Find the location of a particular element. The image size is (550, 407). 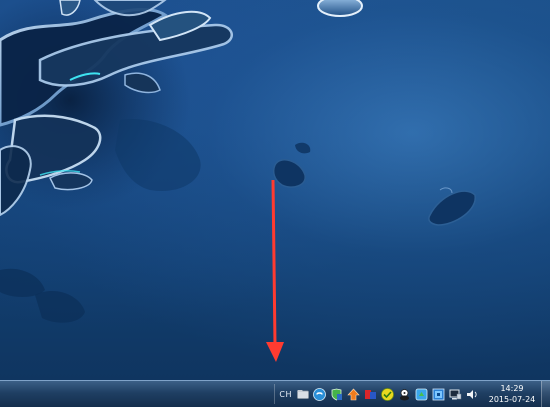

taskbar-clock: 14:29 2015-07-24 is located at coordinates (512, 394).